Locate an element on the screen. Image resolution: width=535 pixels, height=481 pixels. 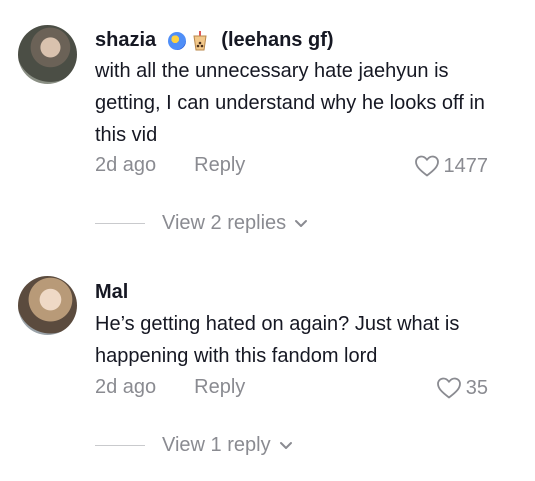
username-tag: (leehans gf) is located at coordinates (277, 40).